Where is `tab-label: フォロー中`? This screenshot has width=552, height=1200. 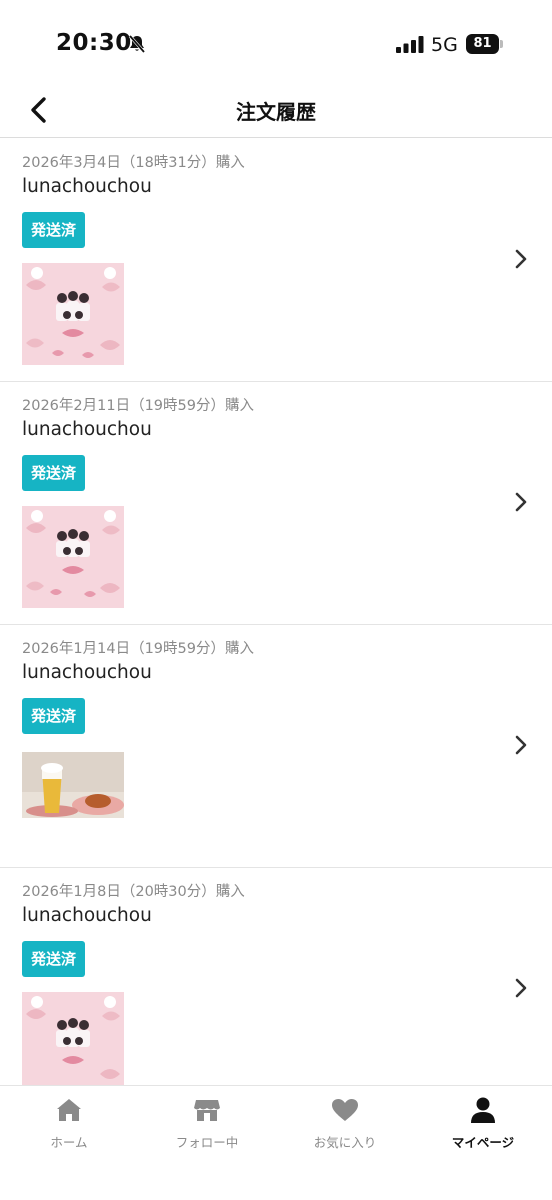 tab-label: フォロー中 is located at coordinates (207, 1142).